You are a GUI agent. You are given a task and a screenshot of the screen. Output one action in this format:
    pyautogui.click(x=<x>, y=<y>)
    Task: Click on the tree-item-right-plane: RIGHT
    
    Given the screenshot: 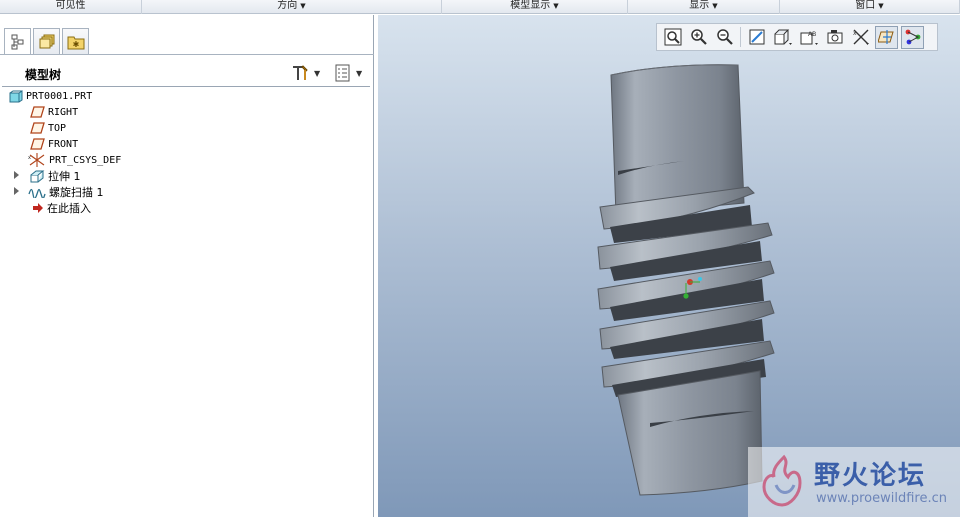 What is the action you would take?
    pyautogui.click(x=185, y=112)
    